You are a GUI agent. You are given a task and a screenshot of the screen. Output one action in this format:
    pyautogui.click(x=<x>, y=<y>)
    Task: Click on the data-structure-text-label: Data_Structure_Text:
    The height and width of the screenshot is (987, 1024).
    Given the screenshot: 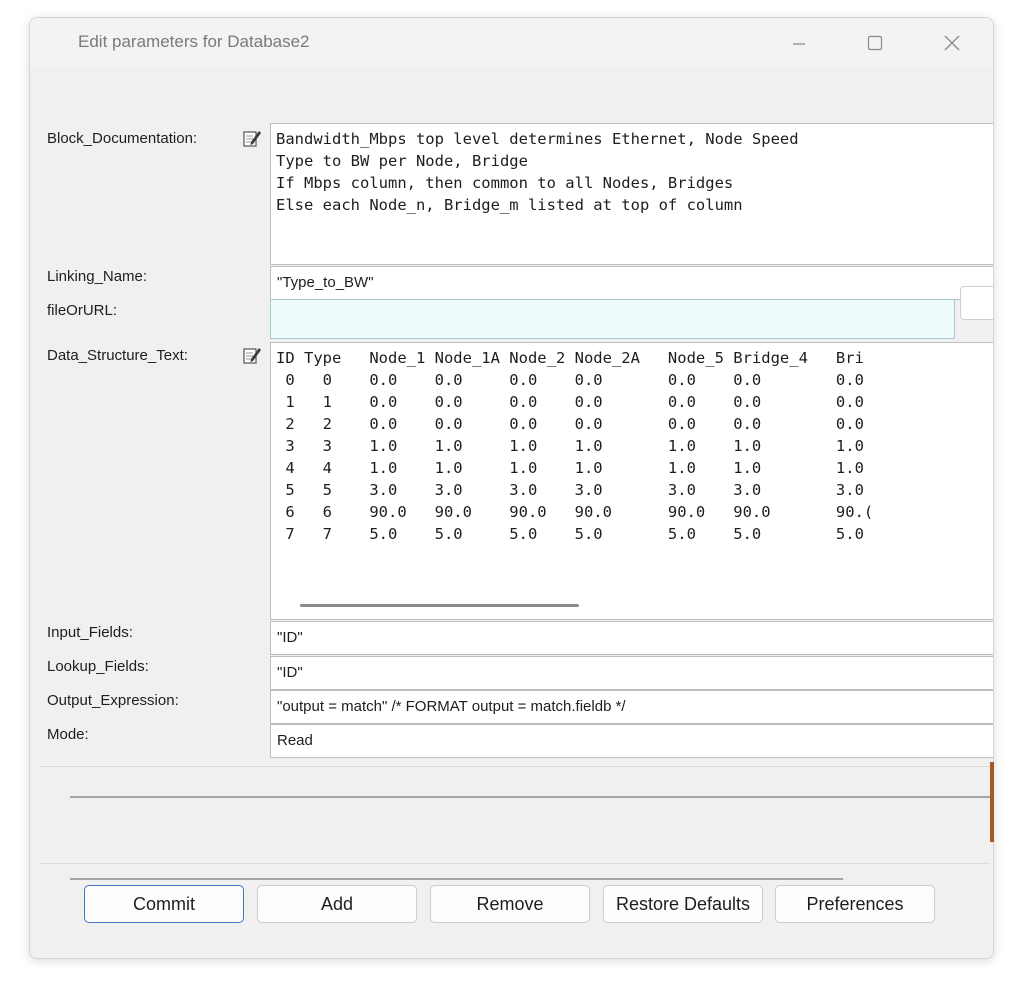 What is the action you would take?
    pyautogui.click(x=117, y=355)
    